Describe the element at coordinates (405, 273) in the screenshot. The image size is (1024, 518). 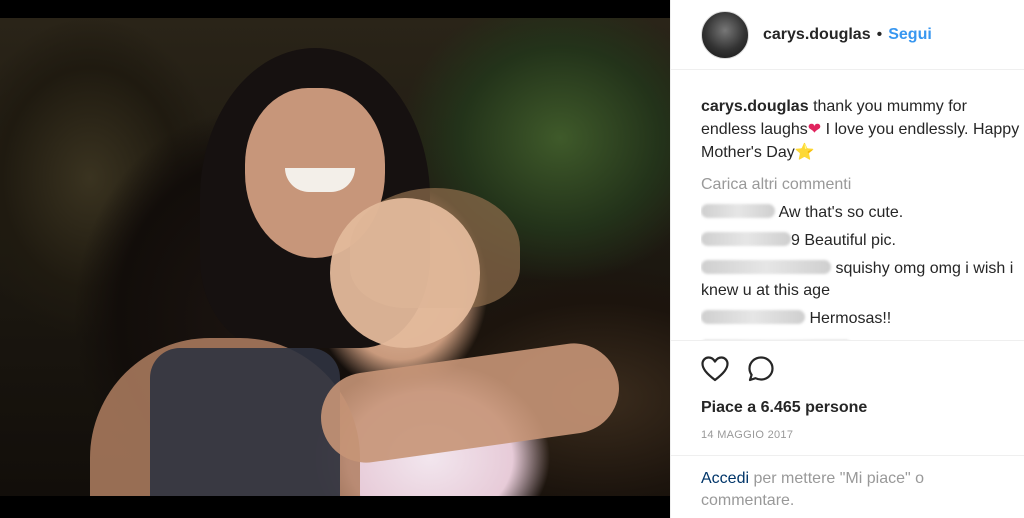
I see `photo-child-face` at that location.